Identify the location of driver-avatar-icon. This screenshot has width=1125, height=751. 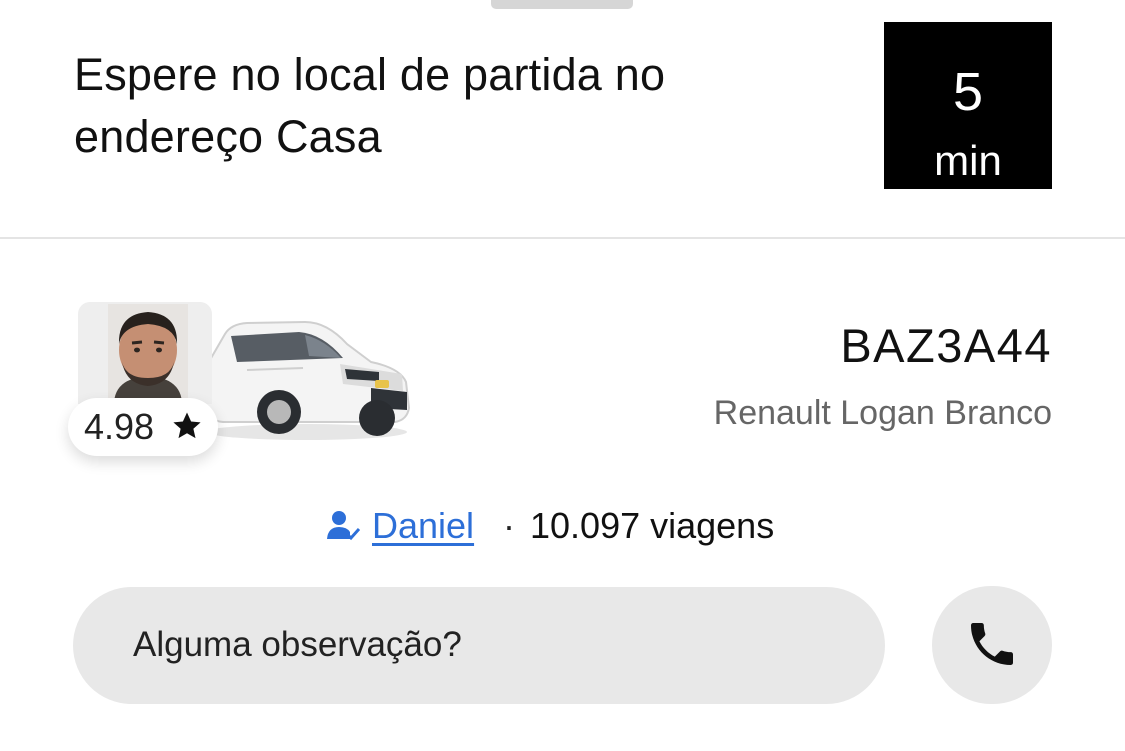
(148, 353).